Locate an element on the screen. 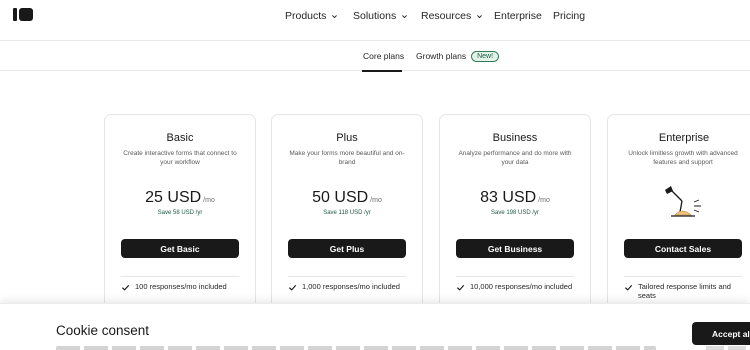 The width and height of the screenshot is (750, 350). plan-savings: Save 118 USD /yr is located at coordinates (347, 213).